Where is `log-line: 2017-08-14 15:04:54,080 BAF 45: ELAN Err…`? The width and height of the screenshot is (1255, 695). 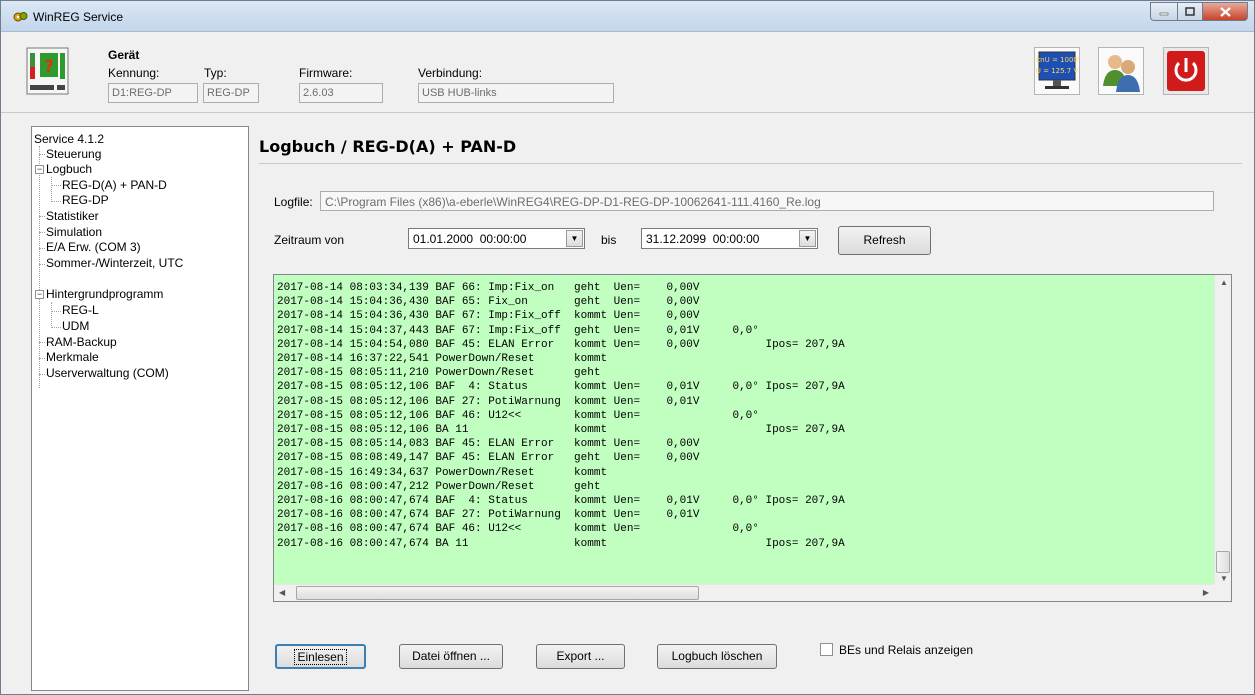 log-line: 2017-08-14 15:04:54,080 BAF 45: ELAN Err… is located at coordinates (561, 344).